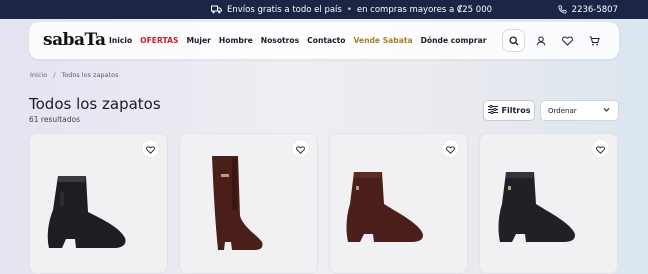 The width and height of the screenshot is (648, 274). Describe the element at coordinates (454, 40) in the screenshot. I see `nav-item-donde-comprar: Dónde comprar` at that location.